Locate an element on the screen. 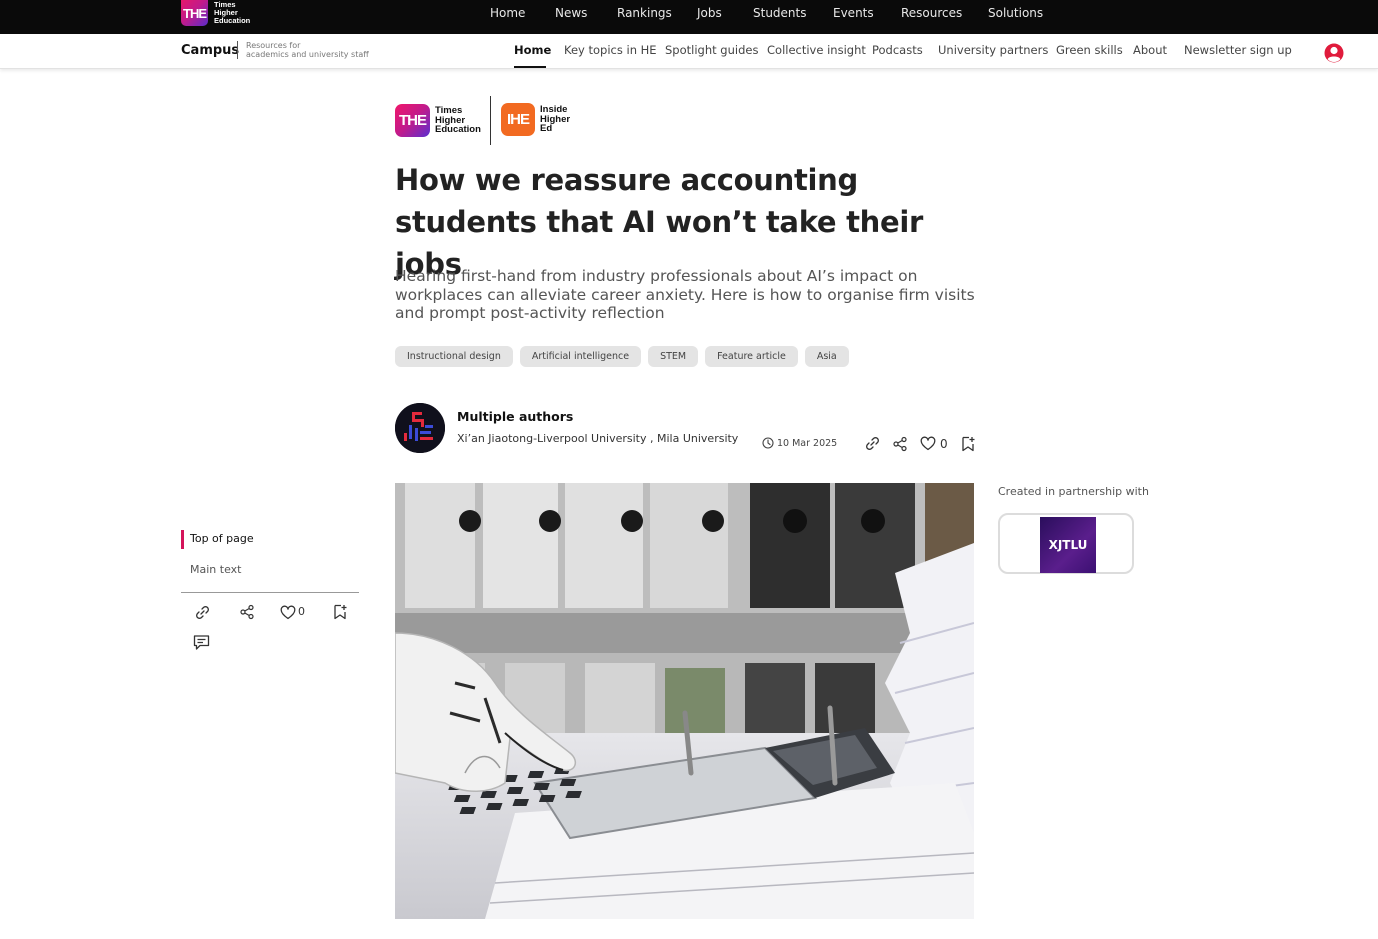  topnav-students: Students is located at coordinates (780, 13).